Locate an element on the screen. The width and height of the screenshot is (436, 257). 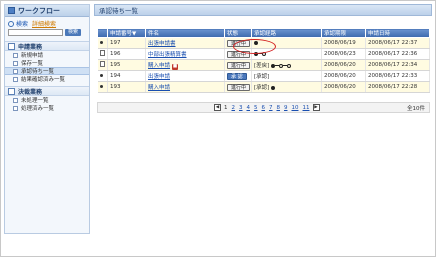
col-header-title: 件名 is located at coordinates (185, 33).